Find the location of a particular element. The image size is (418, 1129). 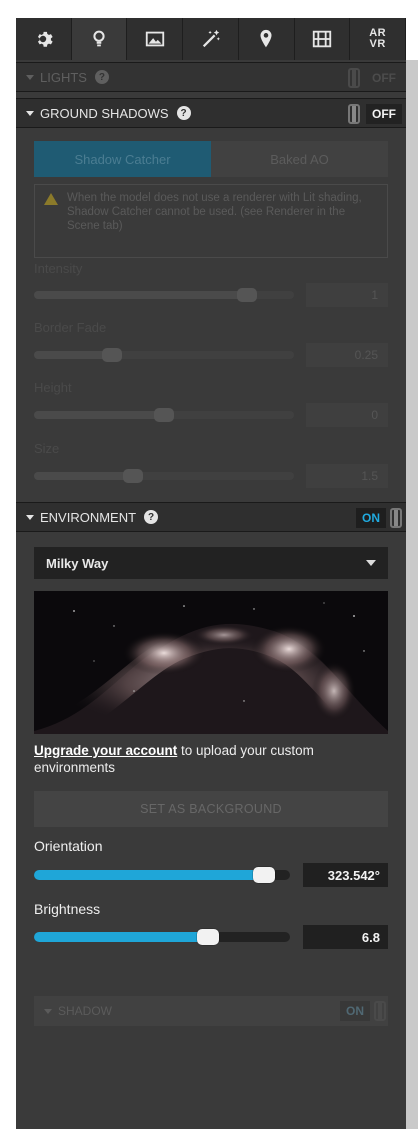

tab-post-processing is located at coordinates (211, 39).